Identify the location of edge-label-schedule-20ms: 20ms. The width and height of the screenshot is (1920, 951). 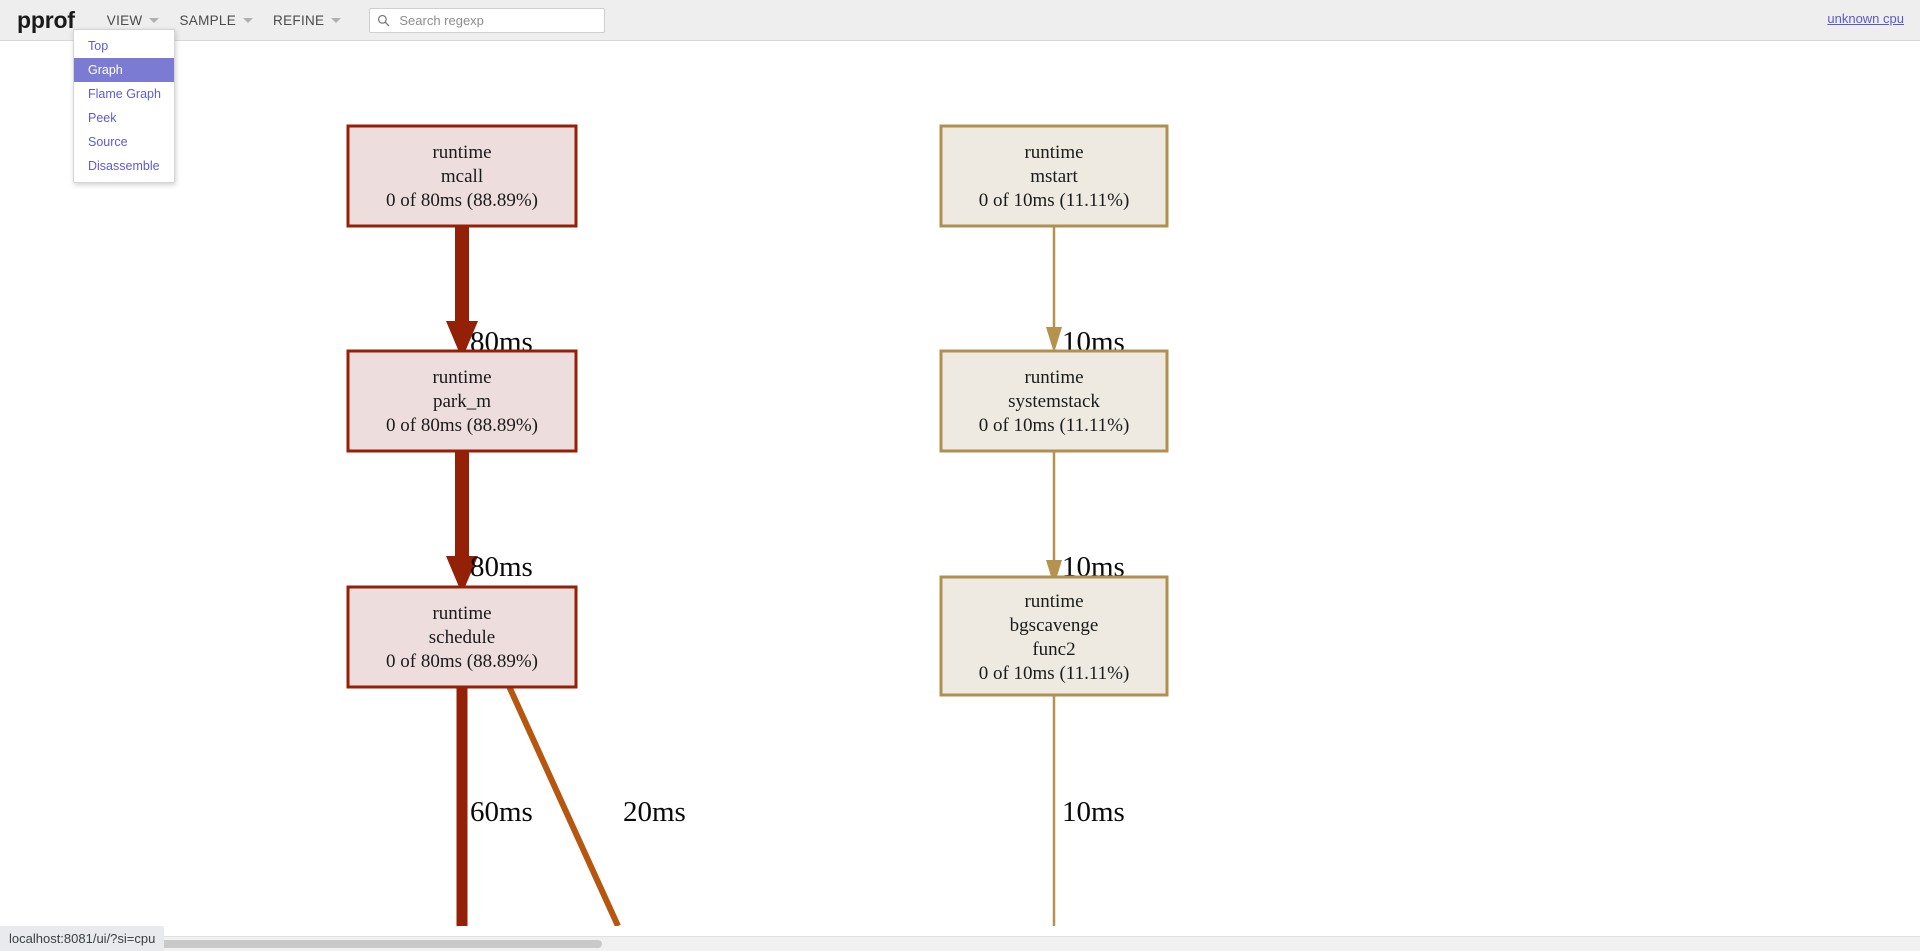
(654, 812).